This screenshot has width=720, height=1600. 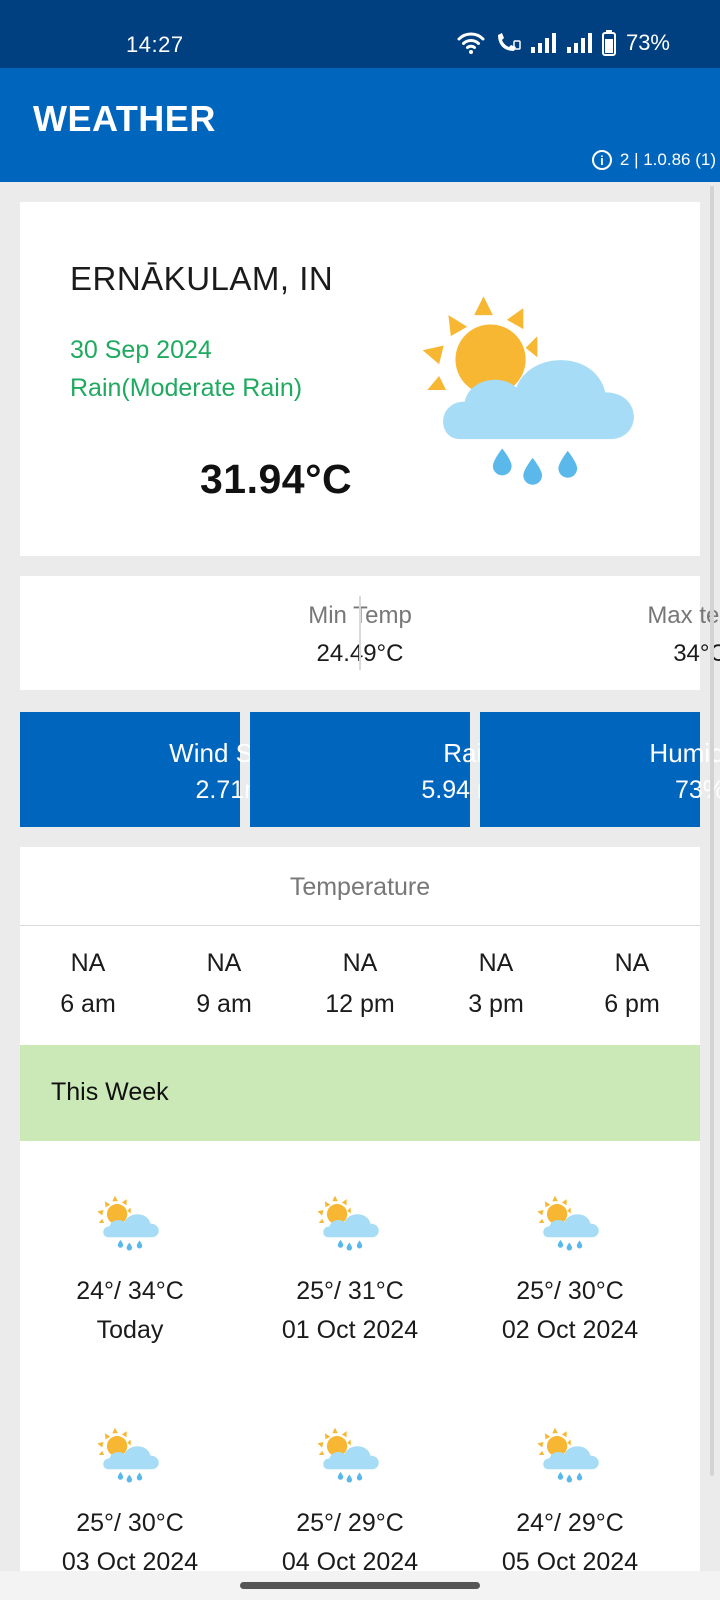 What do you see at coordinates (496, 1004) in the screenshot?
I see `hour-time: 3 pm` at bounding box center [496, 1004].